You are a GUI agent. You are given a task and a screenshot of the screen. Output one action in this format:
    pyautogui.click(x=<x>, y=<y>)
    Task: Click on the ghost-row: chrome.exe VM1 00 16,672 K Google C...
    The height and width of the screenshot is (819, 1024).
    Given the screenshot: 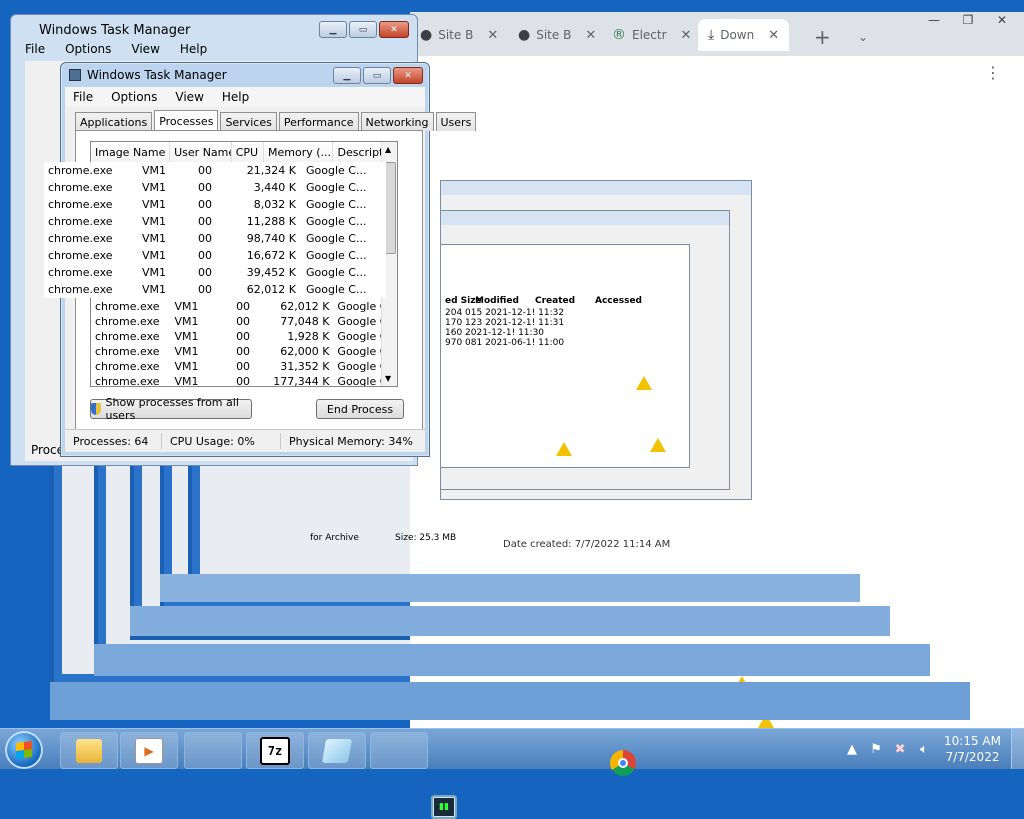 What is the action you would take?
    pyautogui.click(x=215, y=255)
    